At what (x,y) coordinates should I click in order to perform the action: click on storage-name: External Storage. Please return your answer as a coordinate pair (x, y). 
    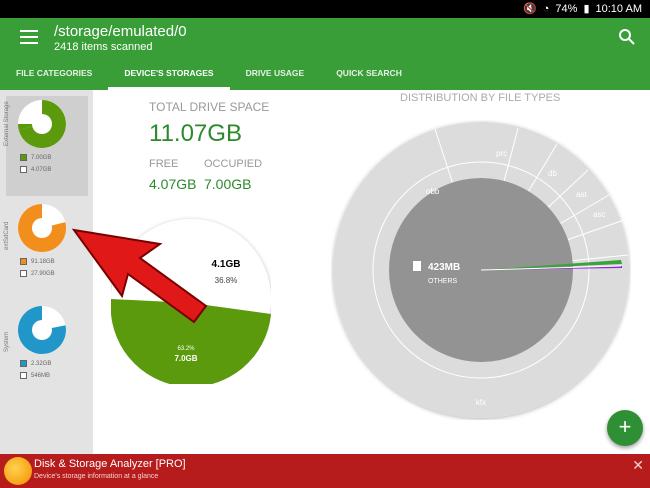
    Looking at the image, I should click on (7, 123).